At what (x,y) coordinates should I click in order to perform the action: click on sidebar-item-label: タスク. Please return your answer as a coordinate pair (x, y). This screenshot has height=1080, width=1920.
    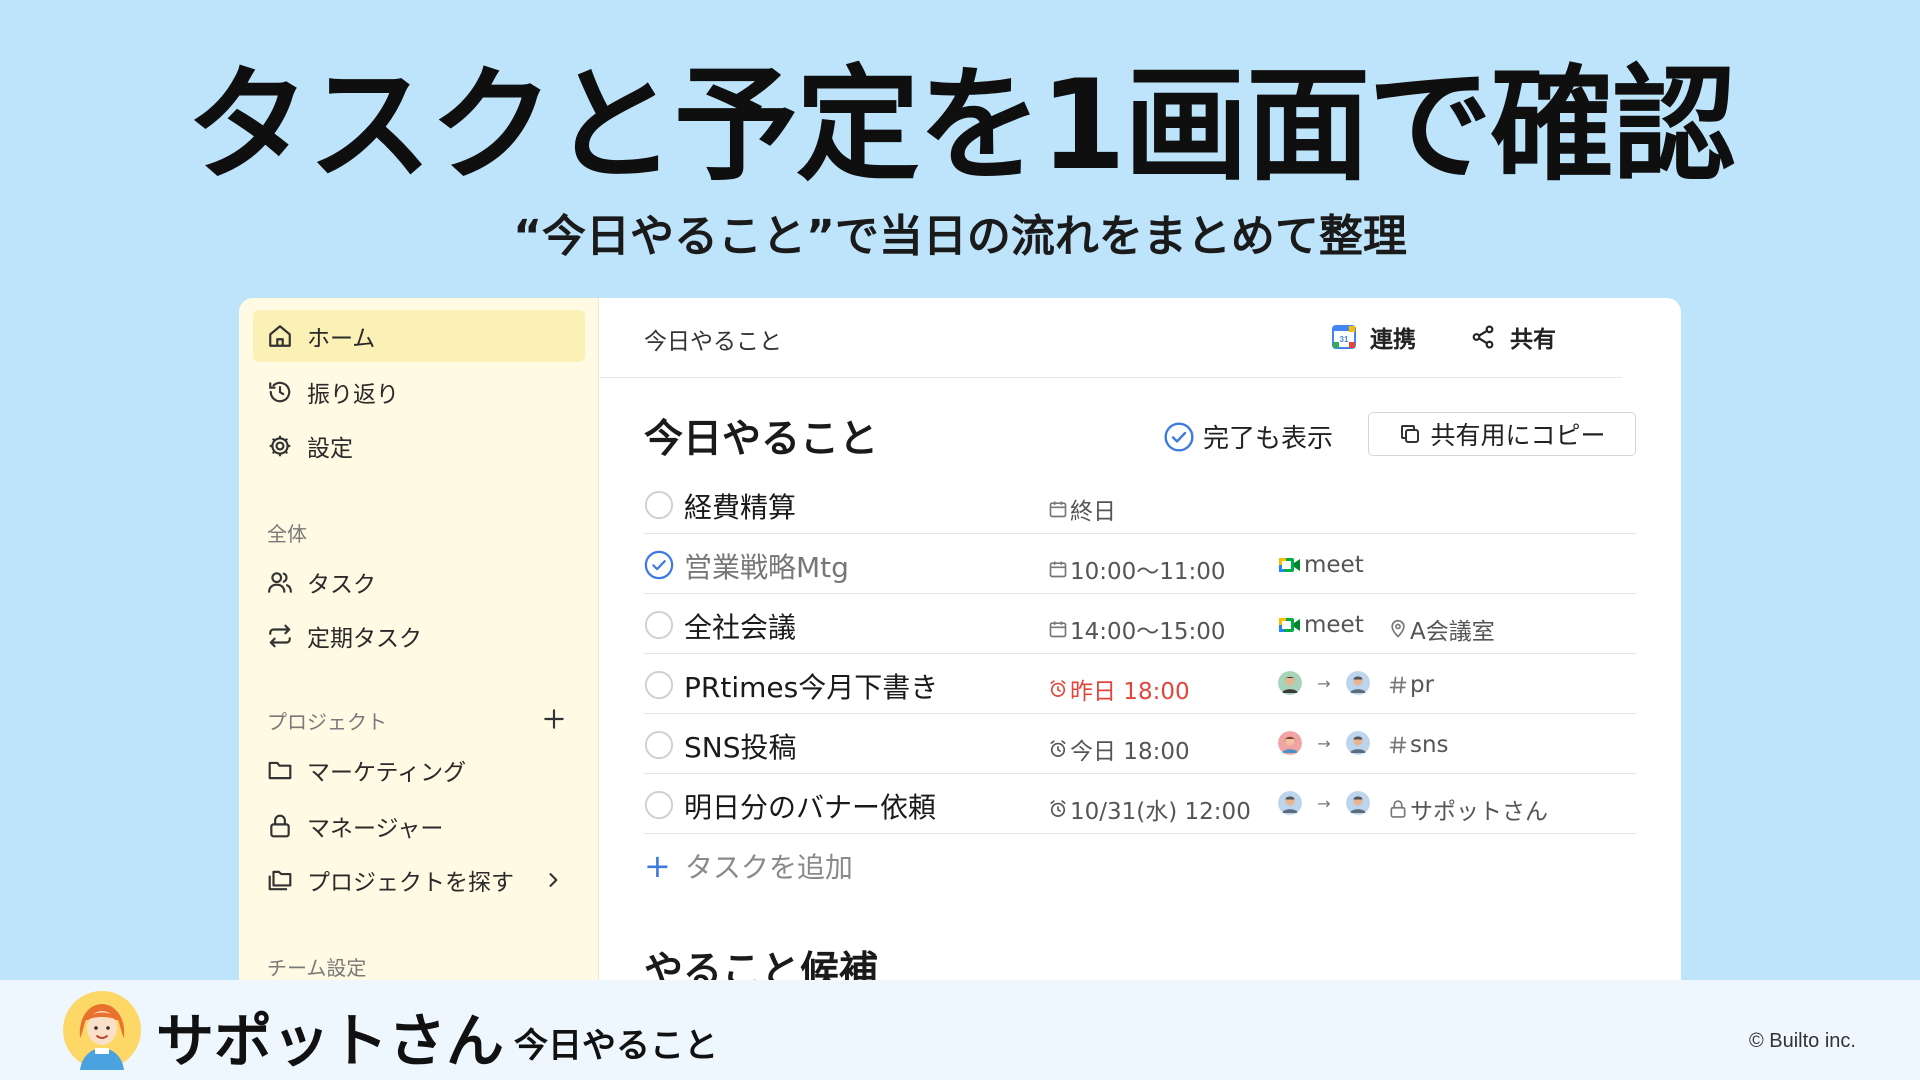
    Looking at the image, I should click on (341, 585).